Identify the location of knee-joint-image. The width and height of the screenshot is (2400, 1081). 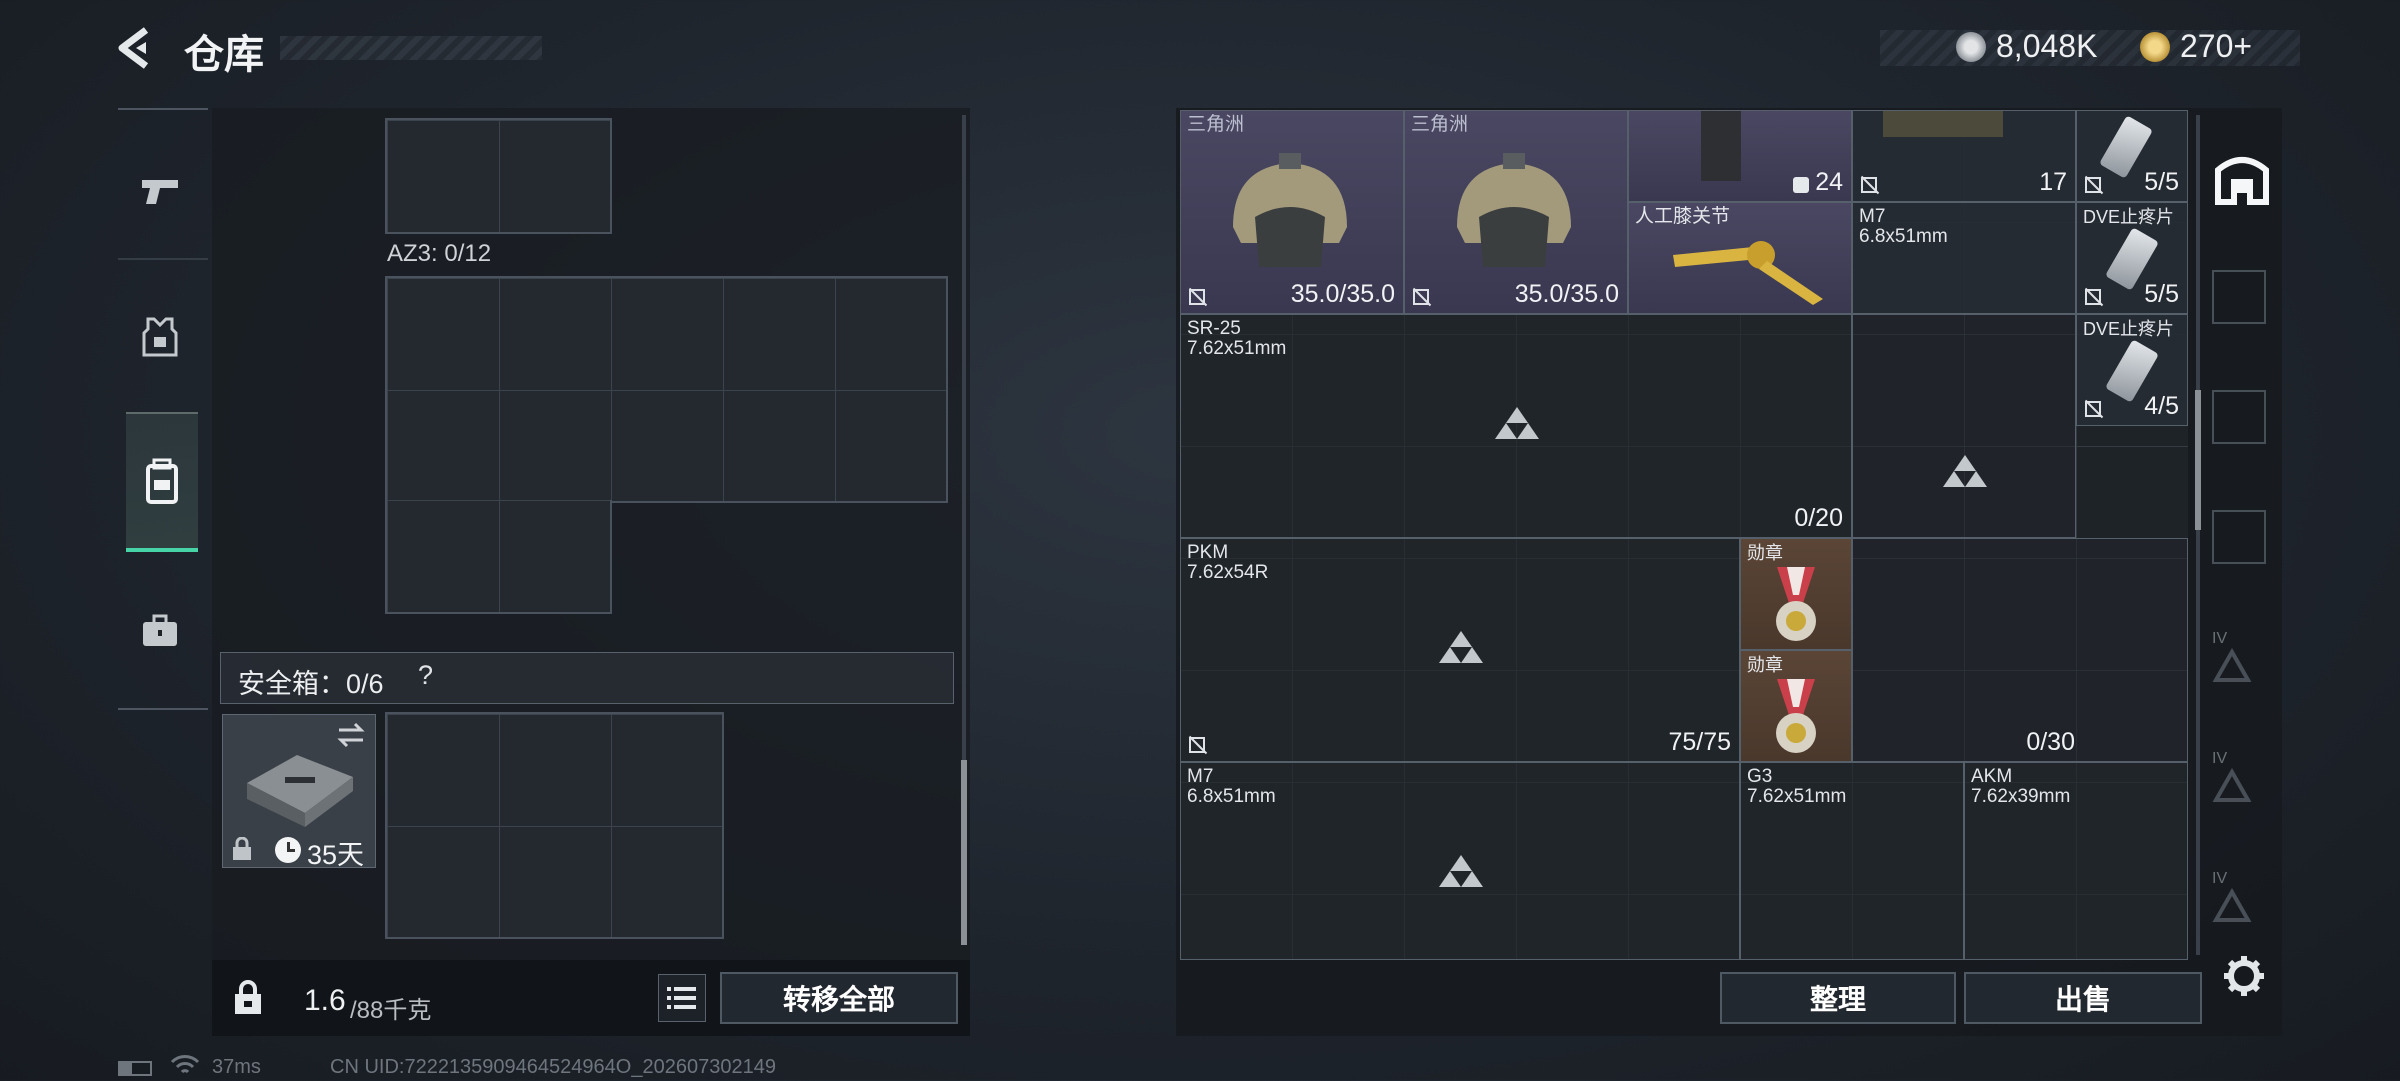
(1748, 273).